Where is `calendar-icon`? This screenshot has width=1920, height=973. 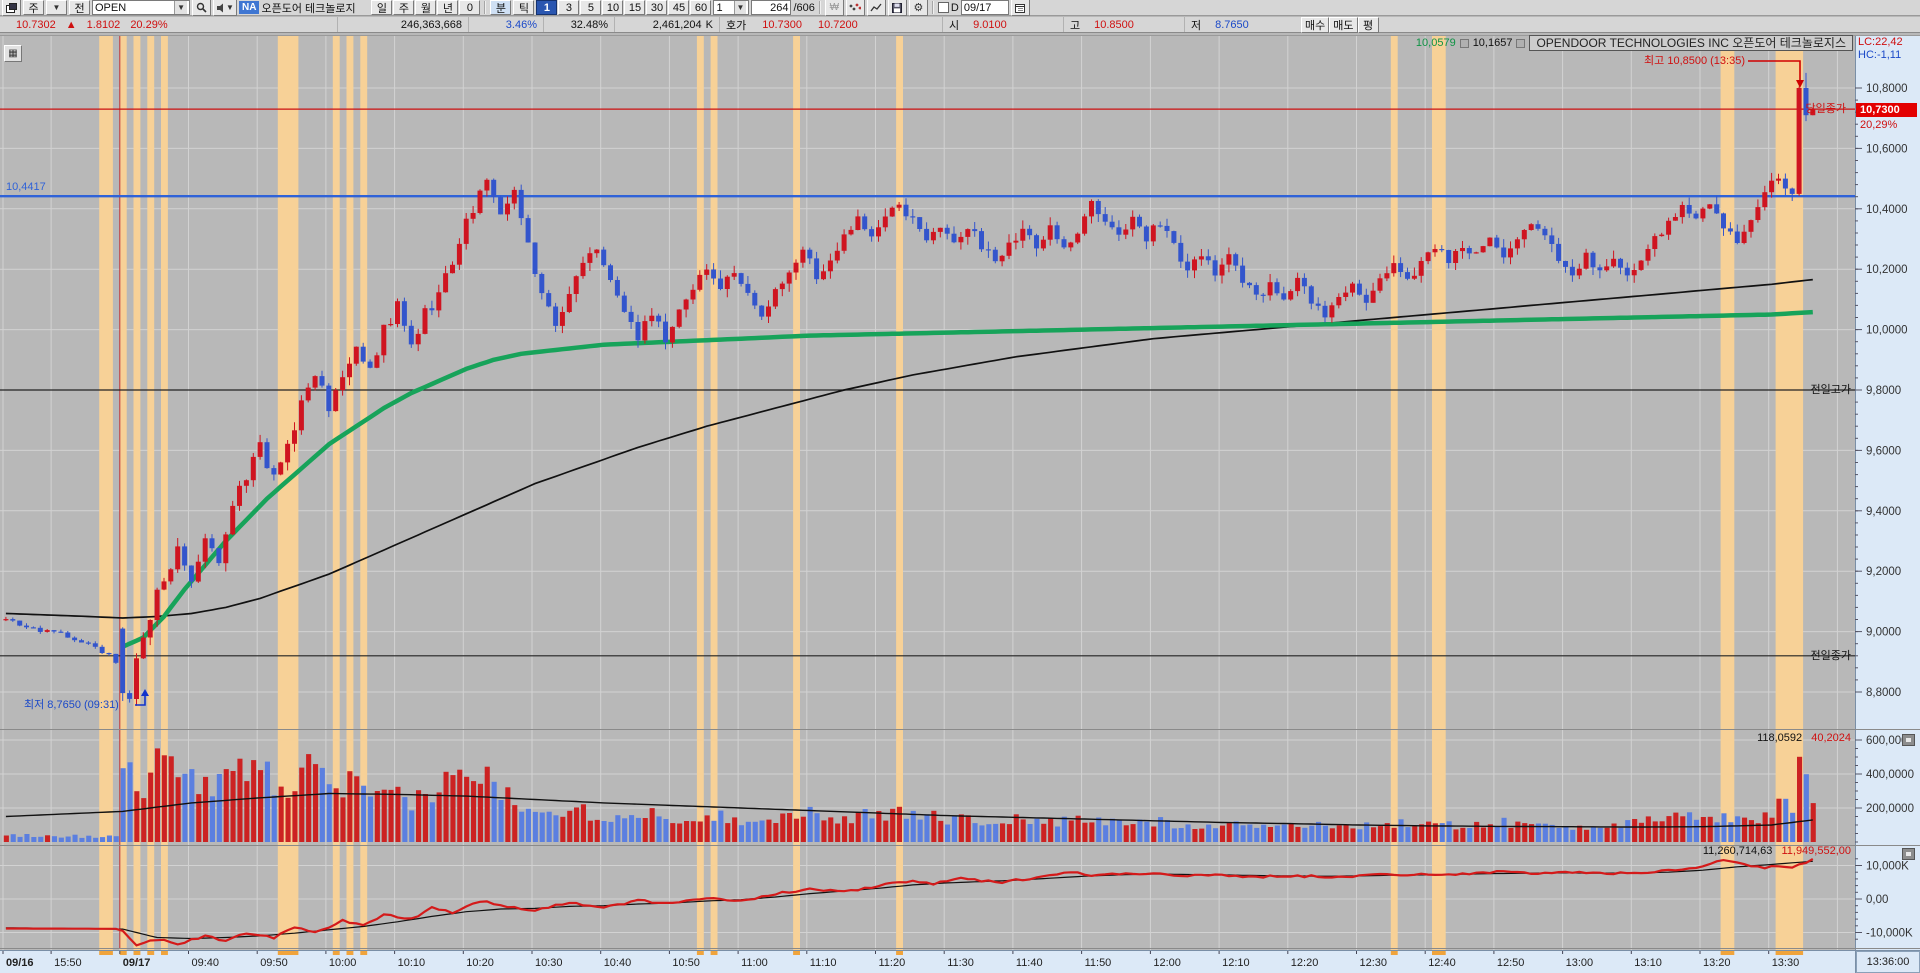 calendar-icon is located at coordinates (1020, 8).